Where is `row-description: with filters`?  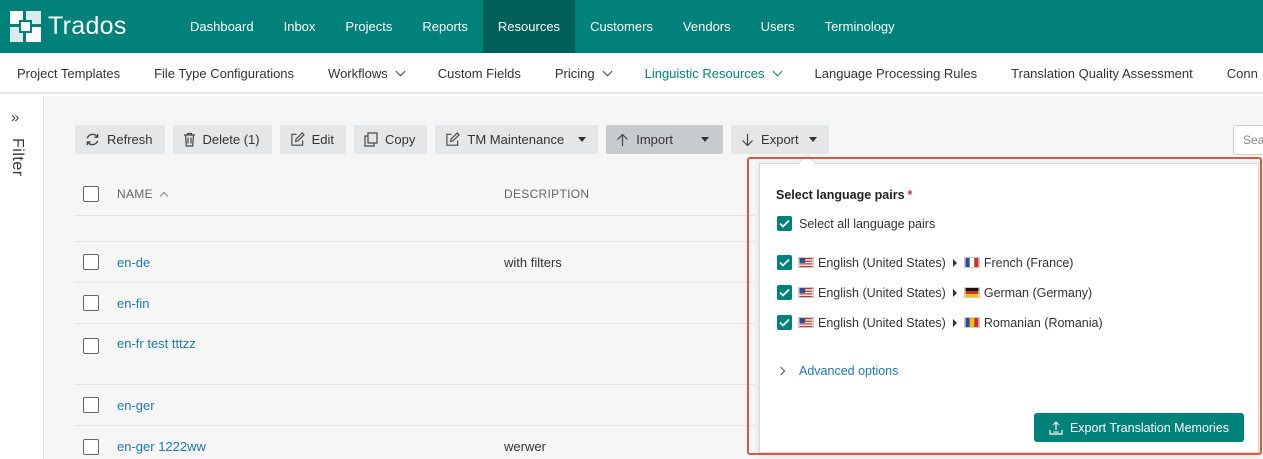 row-description: with filters is located at coordinates (533, 262).